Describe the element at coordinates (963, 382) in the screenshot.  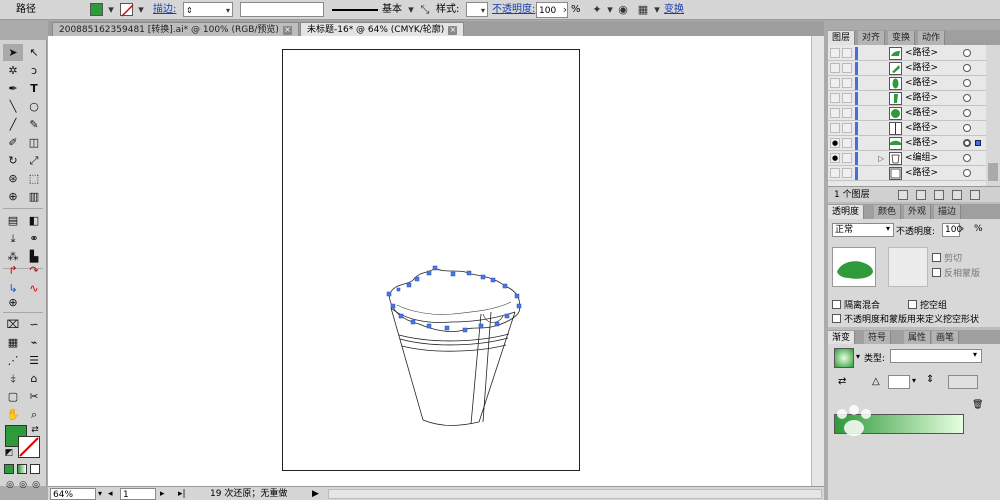
I see `aspect-ratio-input` at that location.